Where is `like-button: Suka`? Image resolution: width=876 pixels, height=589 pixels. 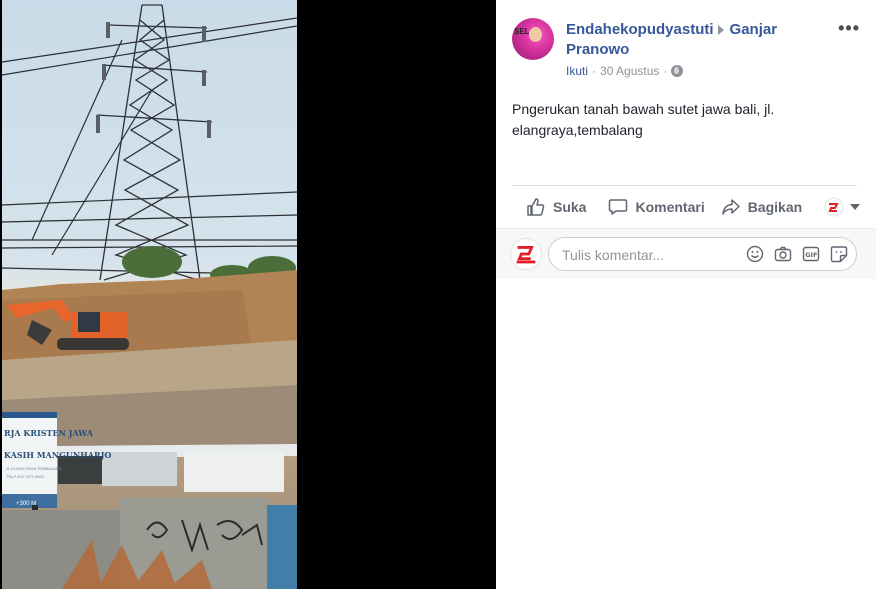
like-button: Suka is located at coordinates (556, 207).